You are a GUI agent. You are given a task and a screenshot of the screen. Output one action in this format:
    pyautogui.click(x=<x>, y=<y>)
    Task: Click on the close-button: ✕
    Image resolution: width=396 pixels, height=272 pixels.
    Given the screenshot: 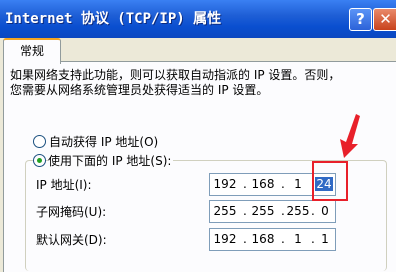 What is the action you would take?
    pyautogui.click(x=384, y=19)
    